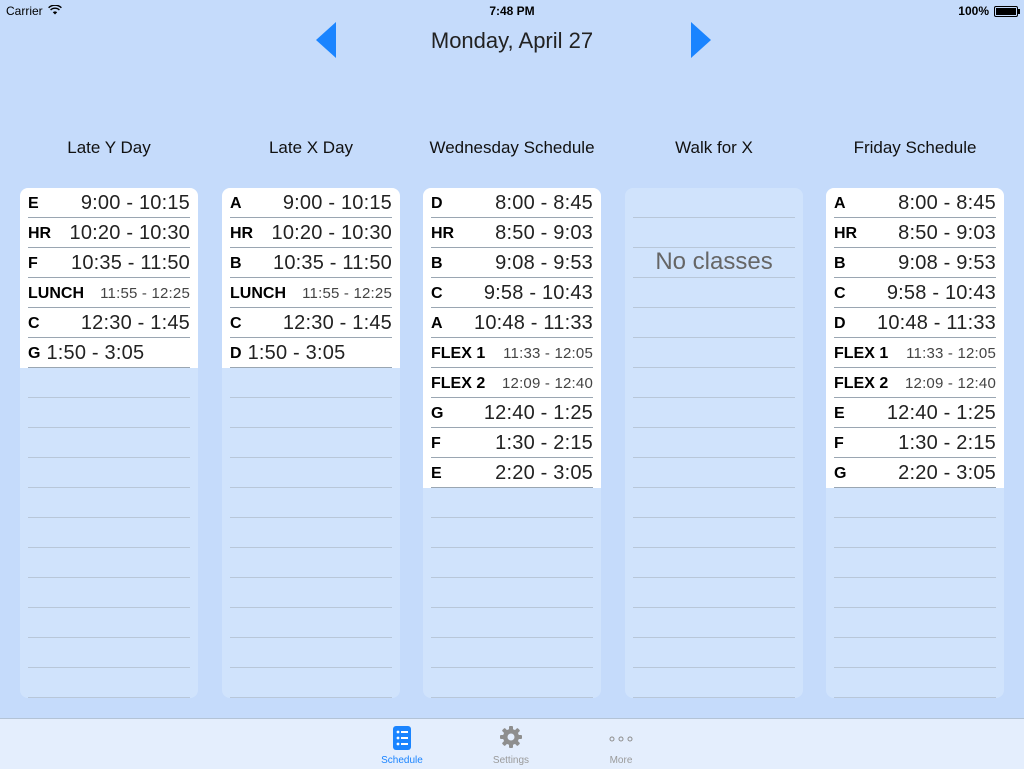 The width and height of the screenshot is (1024, 769). What do you see at coordinates (130, 262) in the screenshot?
I see `period-time: 10:35 - 11:50` at bounding box center [130, 262].